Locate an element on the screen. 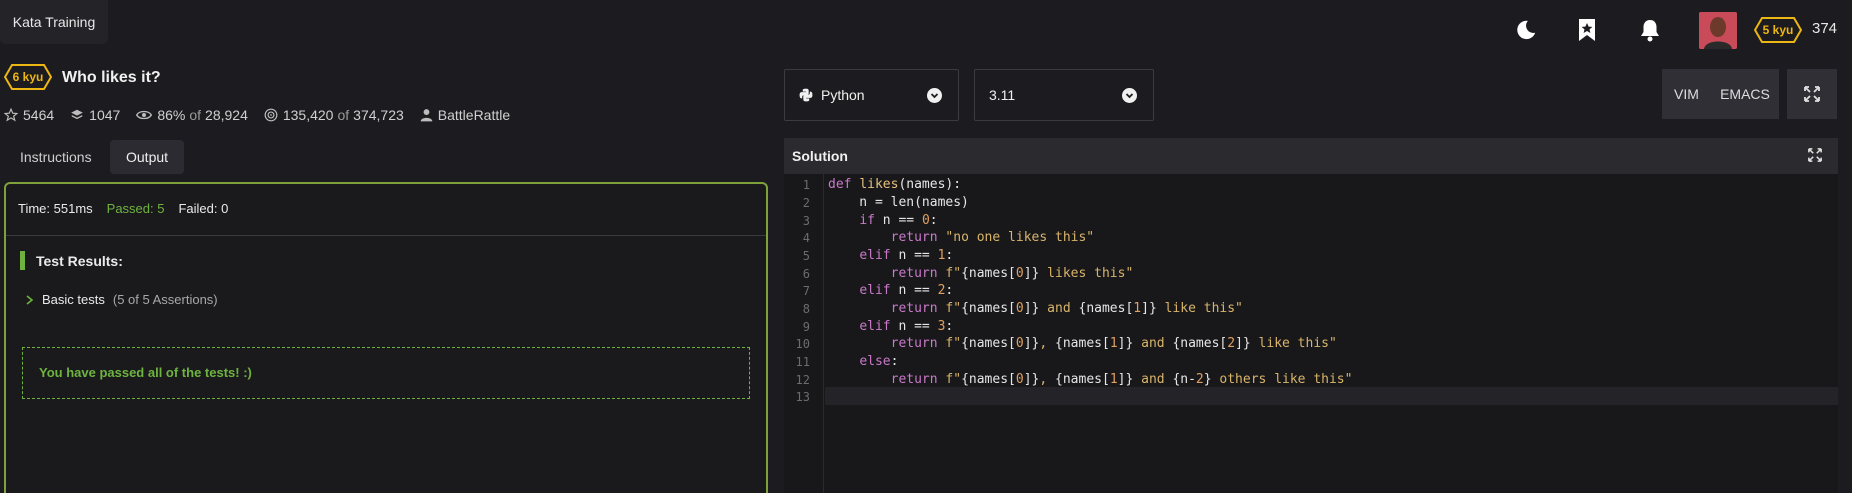  line-number: 13 is located at coordinates (802, 397).